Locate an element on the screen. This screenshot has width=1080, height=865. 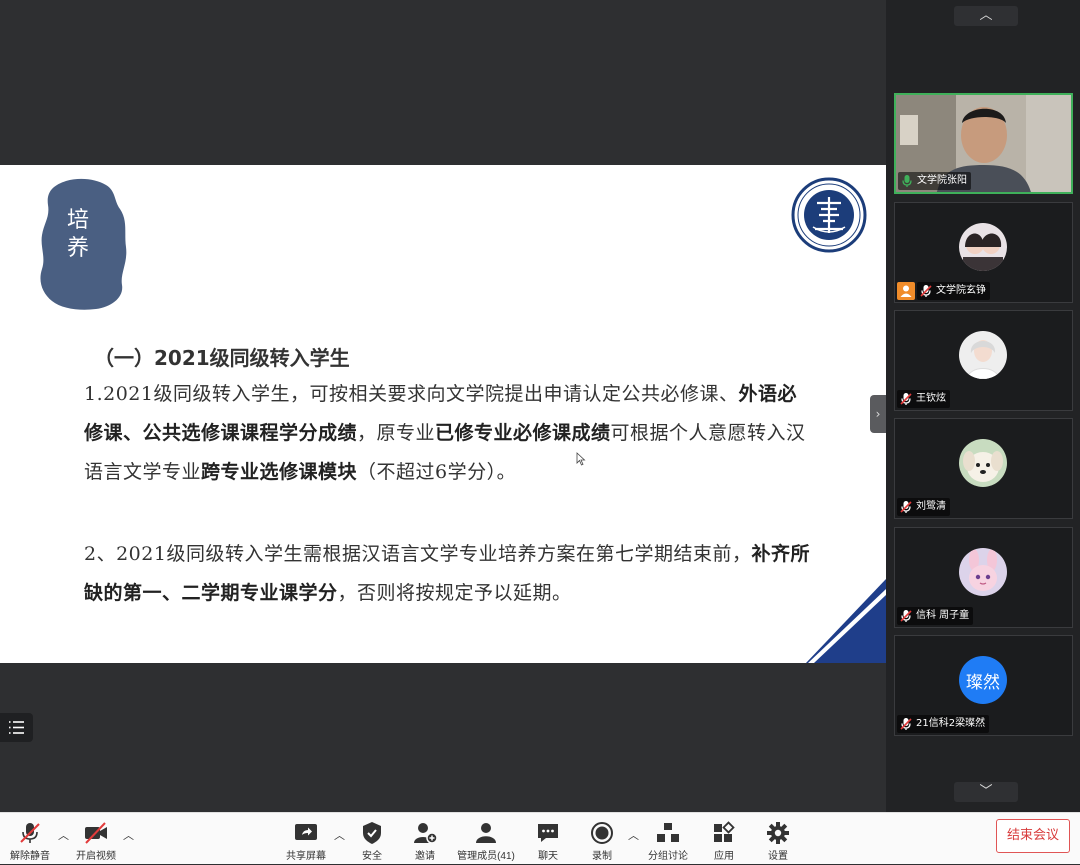
collapse-sidebar-button: › is located at coordinates (878, 414).